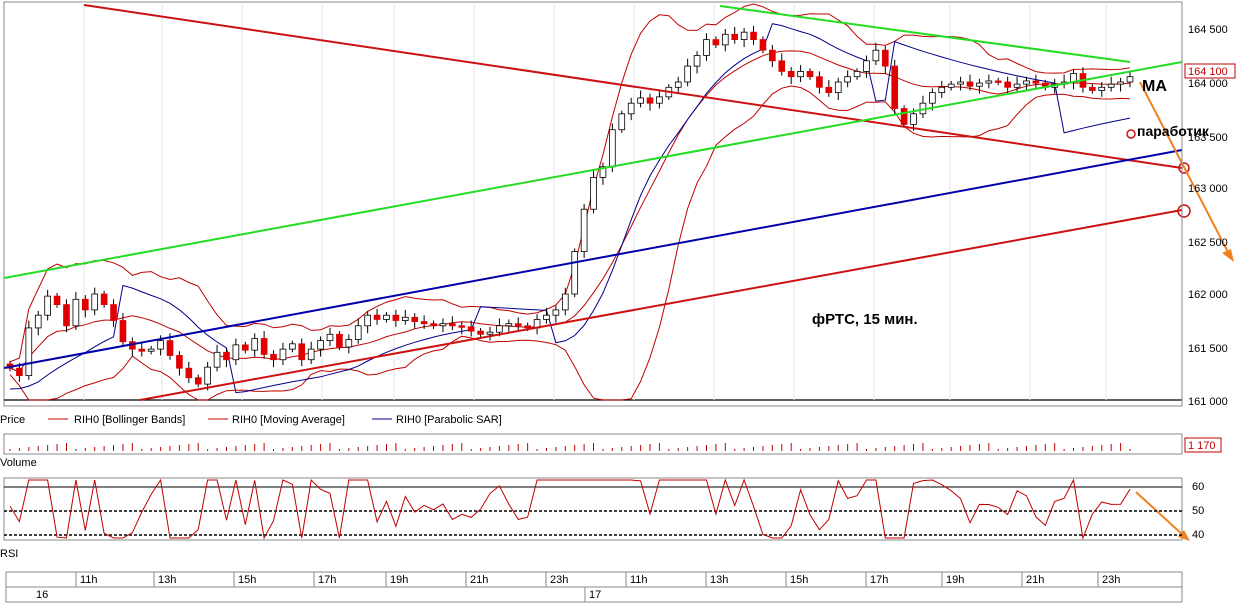 This screenshot has height=611, width=1238. What do you see at coordinates (1208, 295) in the screenshot?
I see `price-tick: 162 000` at bounding box center [1208, 295].